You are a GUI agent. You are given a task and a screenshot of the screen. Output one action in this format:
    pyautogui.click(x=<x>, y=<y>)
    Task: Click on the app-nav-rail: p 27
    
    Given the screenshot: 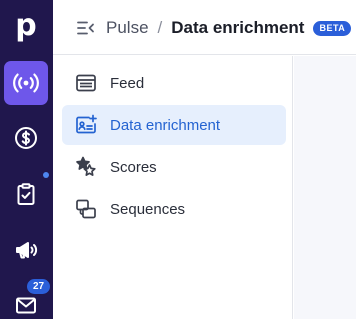 What is the action you would take?
    pyautogui.click(x=26, y=159)
    